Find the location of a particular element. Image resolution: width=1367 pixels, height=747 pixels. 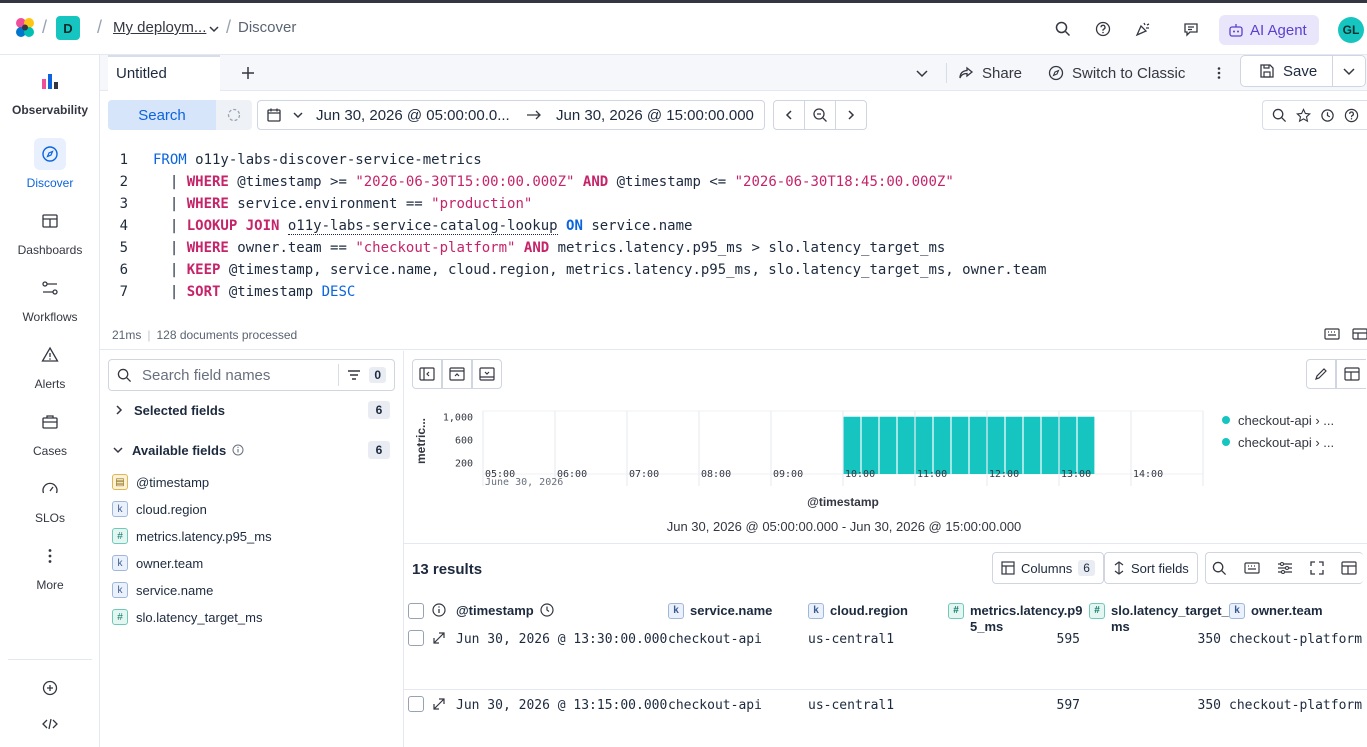

field-item-slo-latency: # slo.latency_target_ms is located at coordinates (187, 617).